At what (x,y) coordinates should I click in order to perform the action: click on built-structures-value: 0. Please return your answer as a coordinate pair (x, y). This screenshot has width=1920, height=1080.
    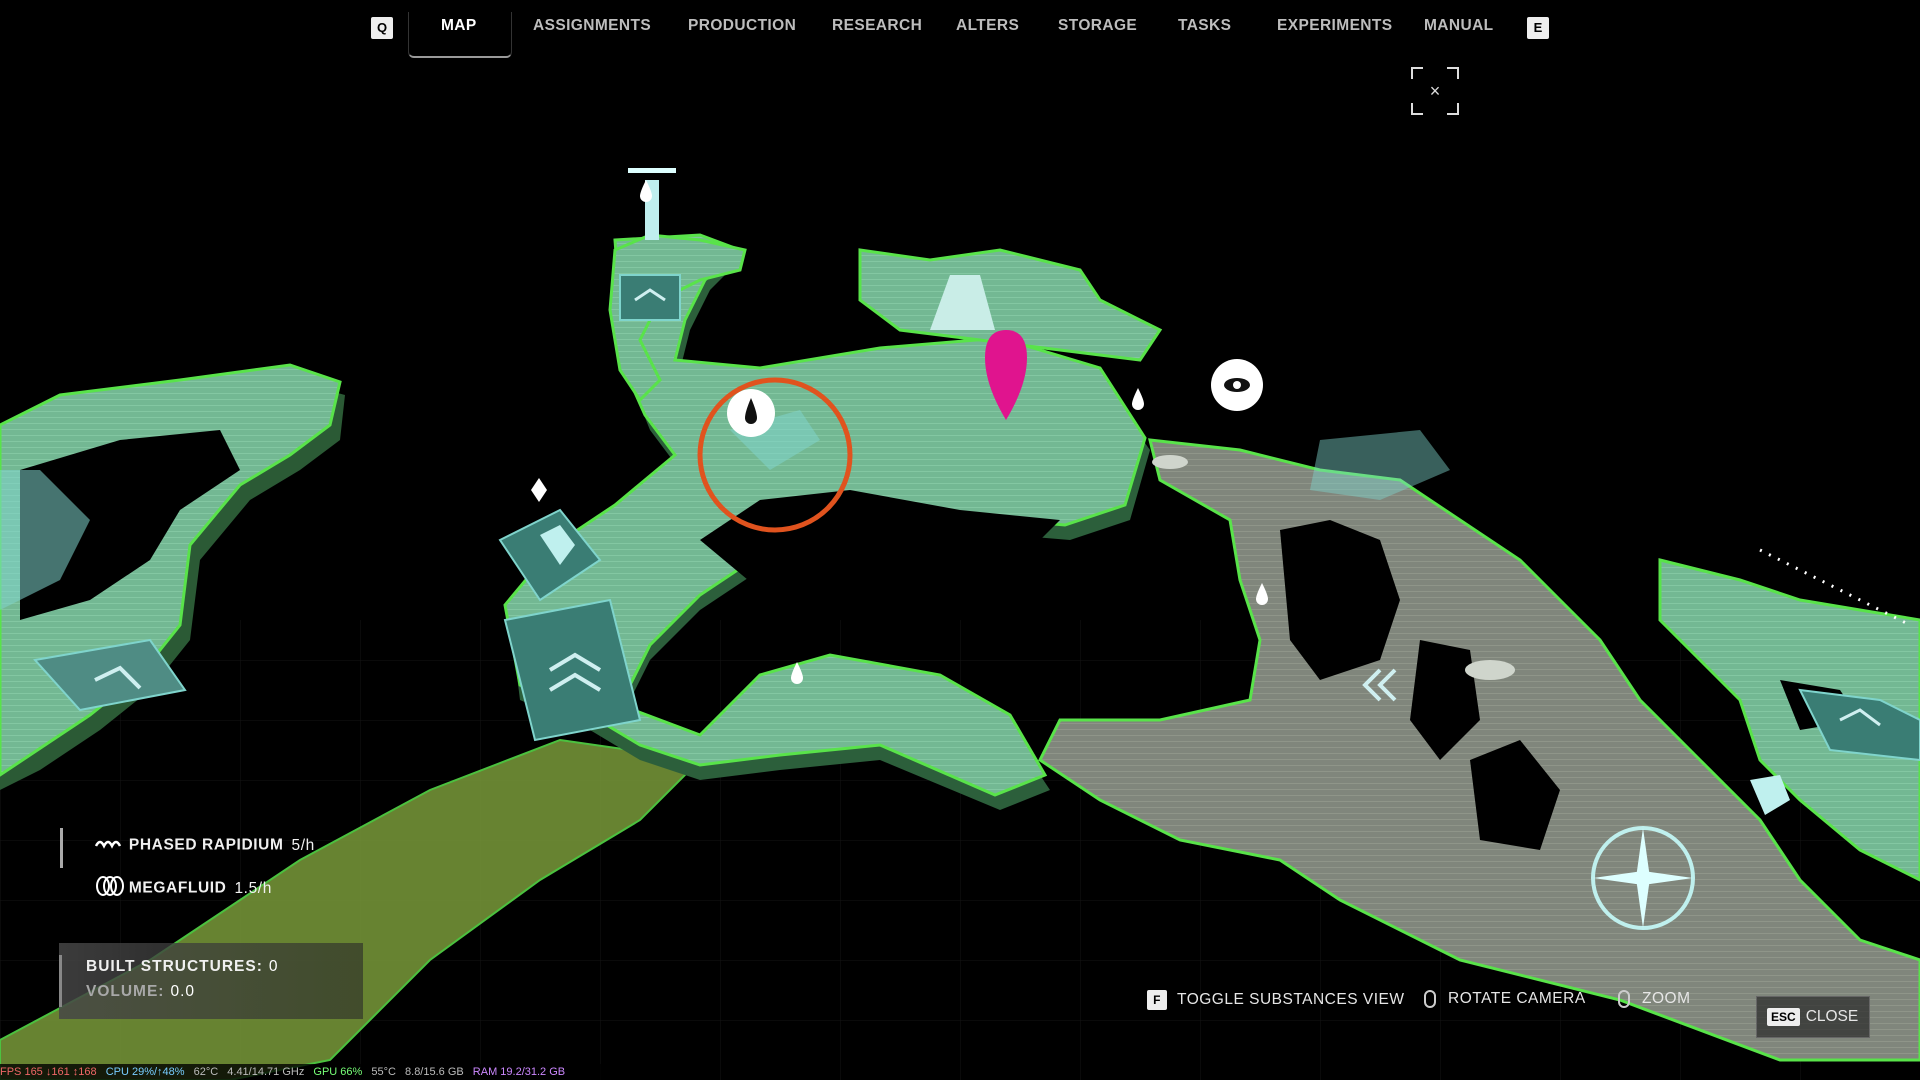
    Looking at the image, I should click on (273, 966).